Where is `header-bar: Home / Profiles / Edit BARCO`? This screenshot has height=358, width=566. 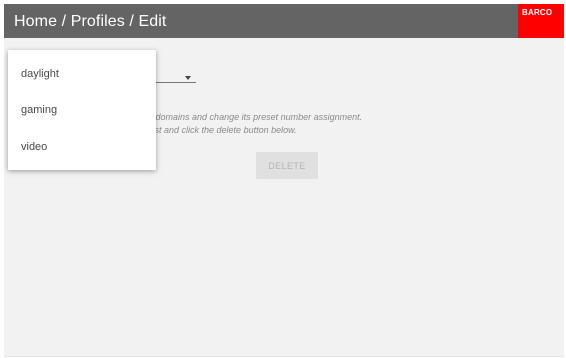 header-bar: Home / Profiles / Edit BARCO is located at coordinates (284, 21).